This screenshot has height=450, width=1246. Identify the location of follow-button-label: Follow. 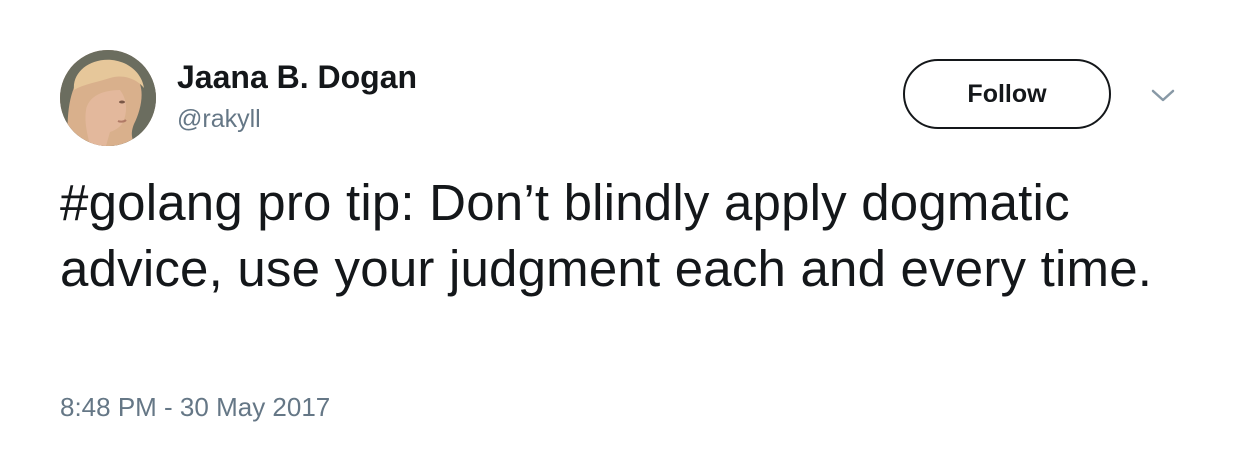
(1007, 93).